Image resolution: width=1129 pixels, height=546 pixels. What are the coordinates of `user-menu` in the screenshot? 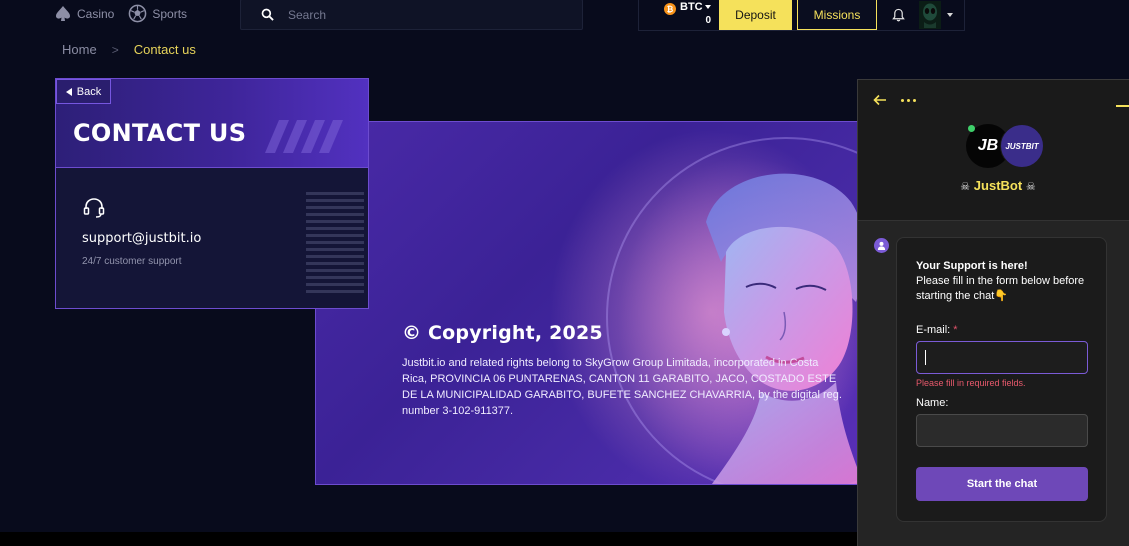 It's located at (936, 15).